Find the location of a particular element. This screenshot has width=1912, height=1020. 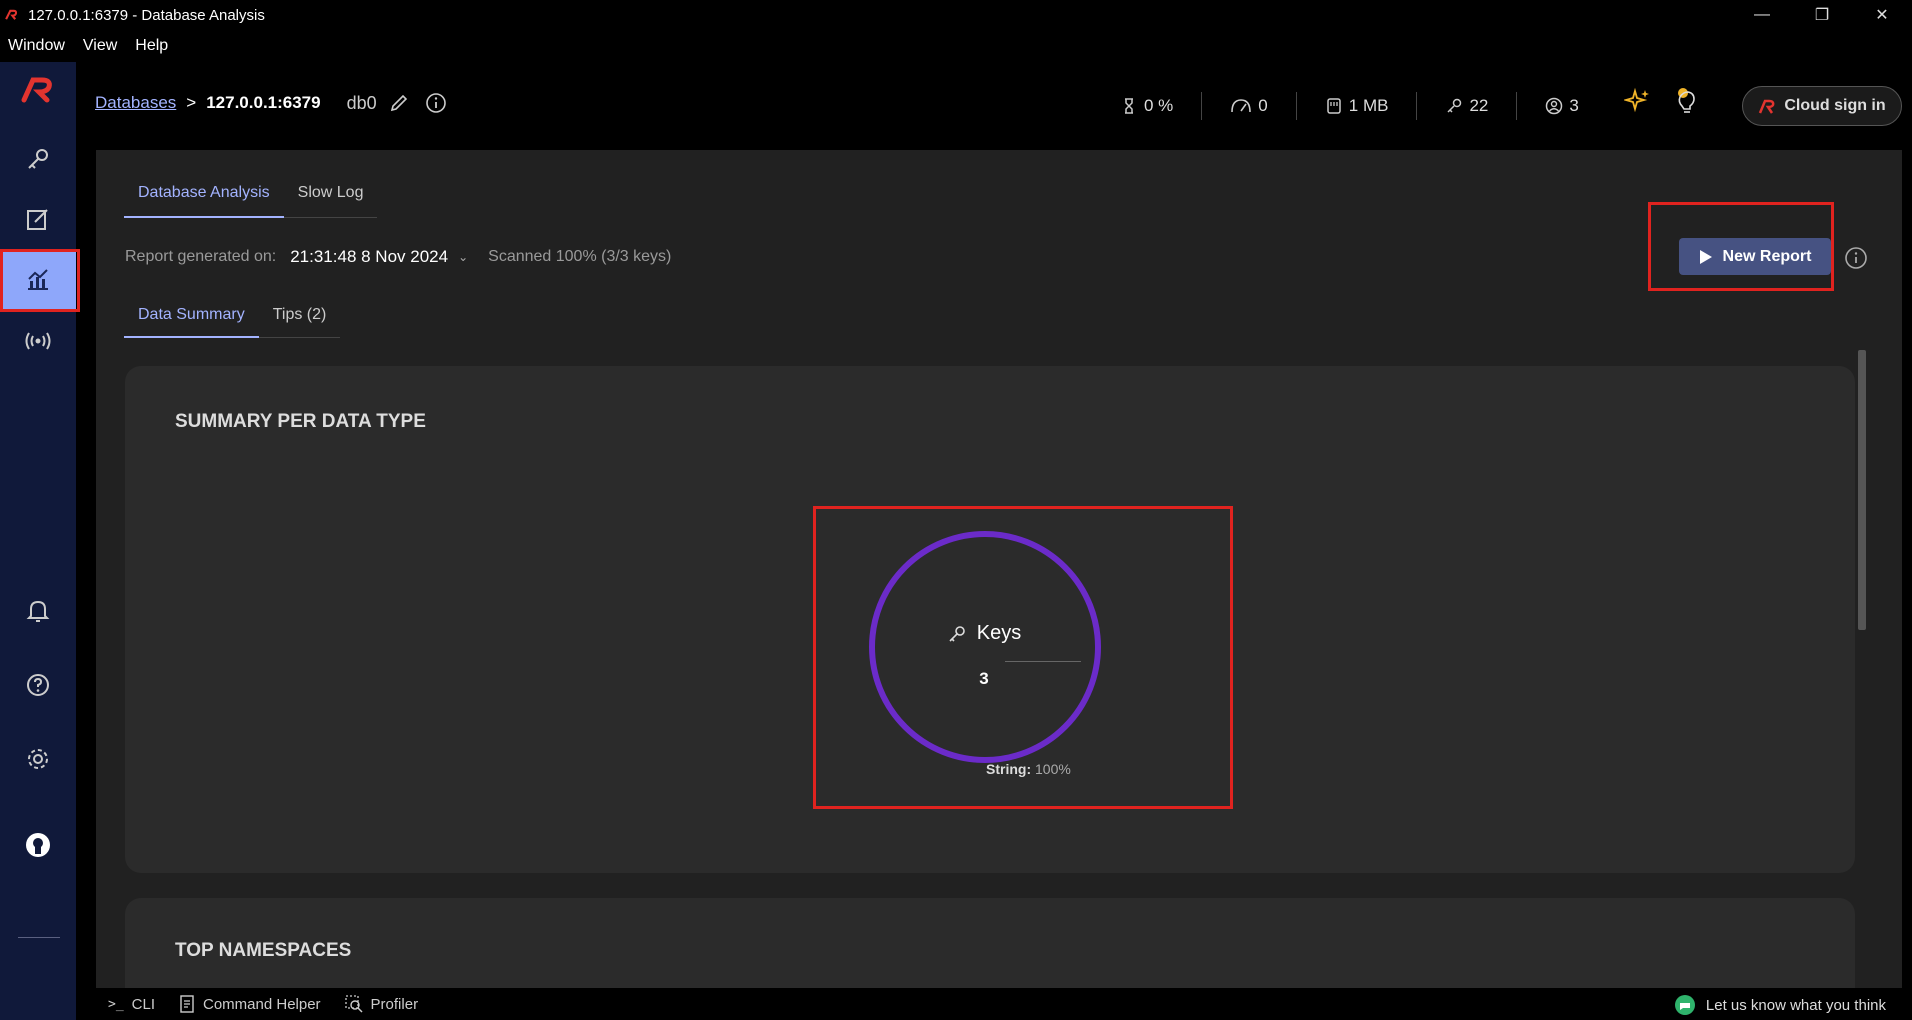

redis-logo is located at coordinates (38, 89).